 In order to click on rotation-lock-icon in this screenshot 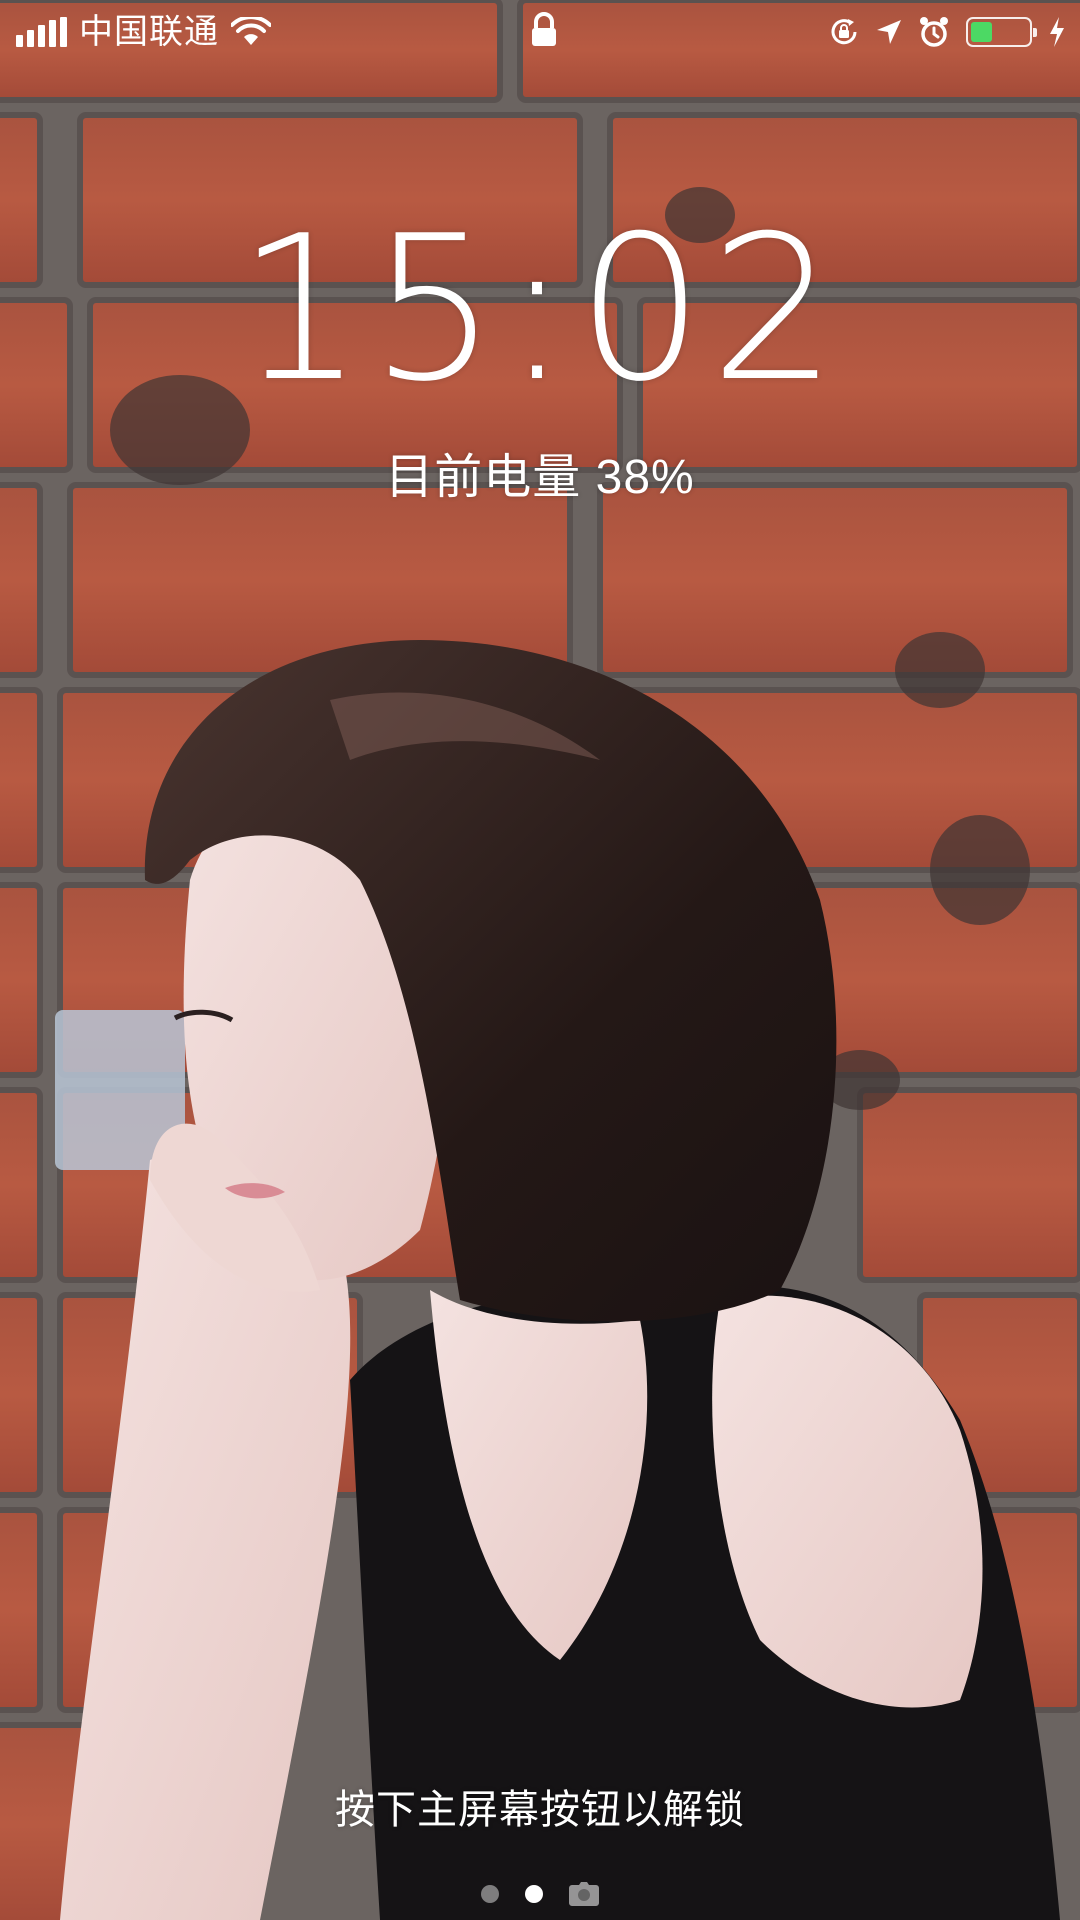, I will do `click(844, 32)`.